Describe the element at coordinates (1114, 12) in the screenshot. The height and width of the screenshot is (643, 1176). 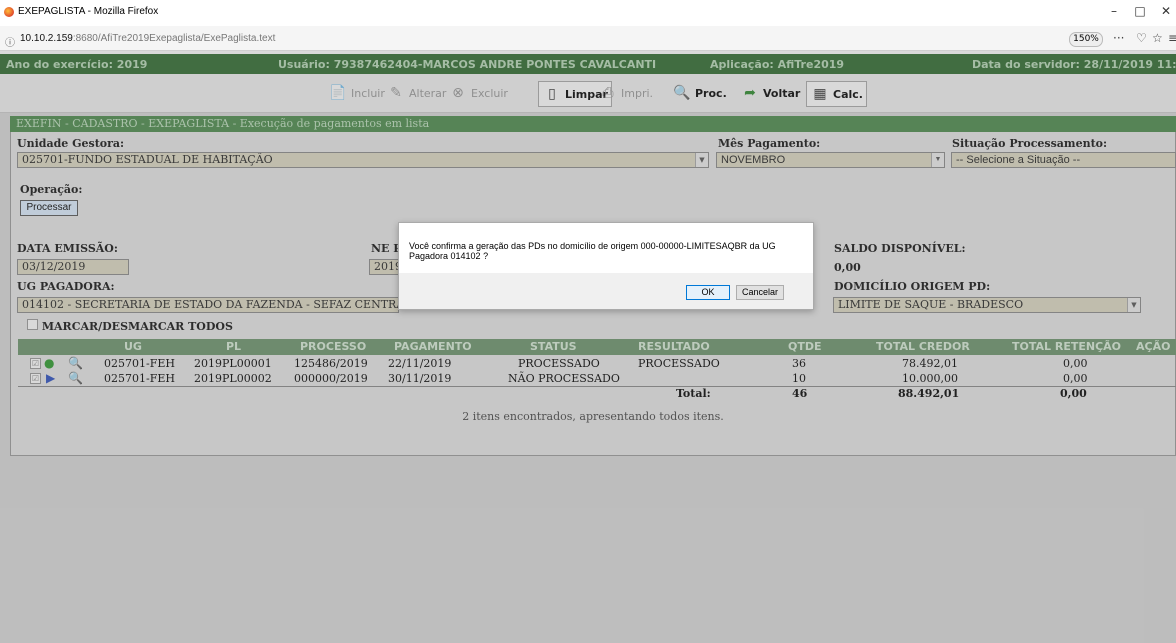
I see `minimize-icon: –` at that location.